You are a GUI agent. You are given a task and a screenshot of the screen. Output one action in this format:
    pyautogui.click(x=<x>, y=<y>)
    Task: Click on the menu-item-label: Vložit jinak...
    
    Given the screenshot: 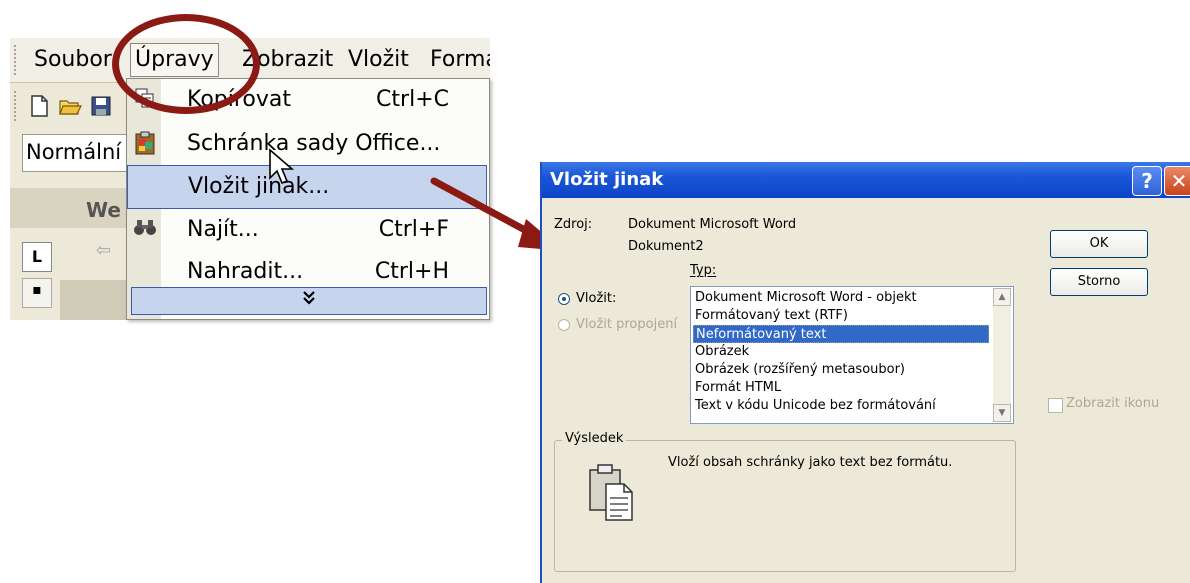 What is the action you would take?
    pyautogui.click(x=259, y=186)
    